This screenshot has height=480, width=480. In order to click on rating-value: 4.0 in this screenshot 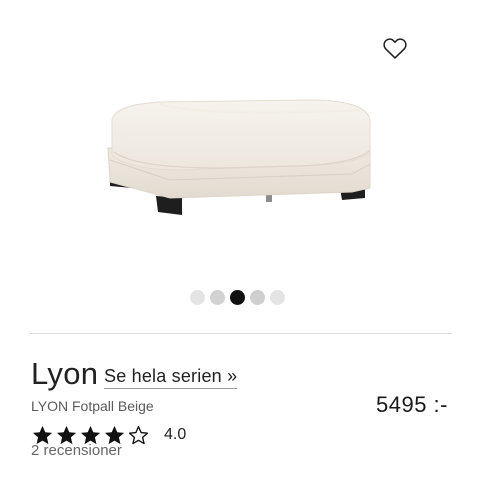, I will do `click(175, 434)`.